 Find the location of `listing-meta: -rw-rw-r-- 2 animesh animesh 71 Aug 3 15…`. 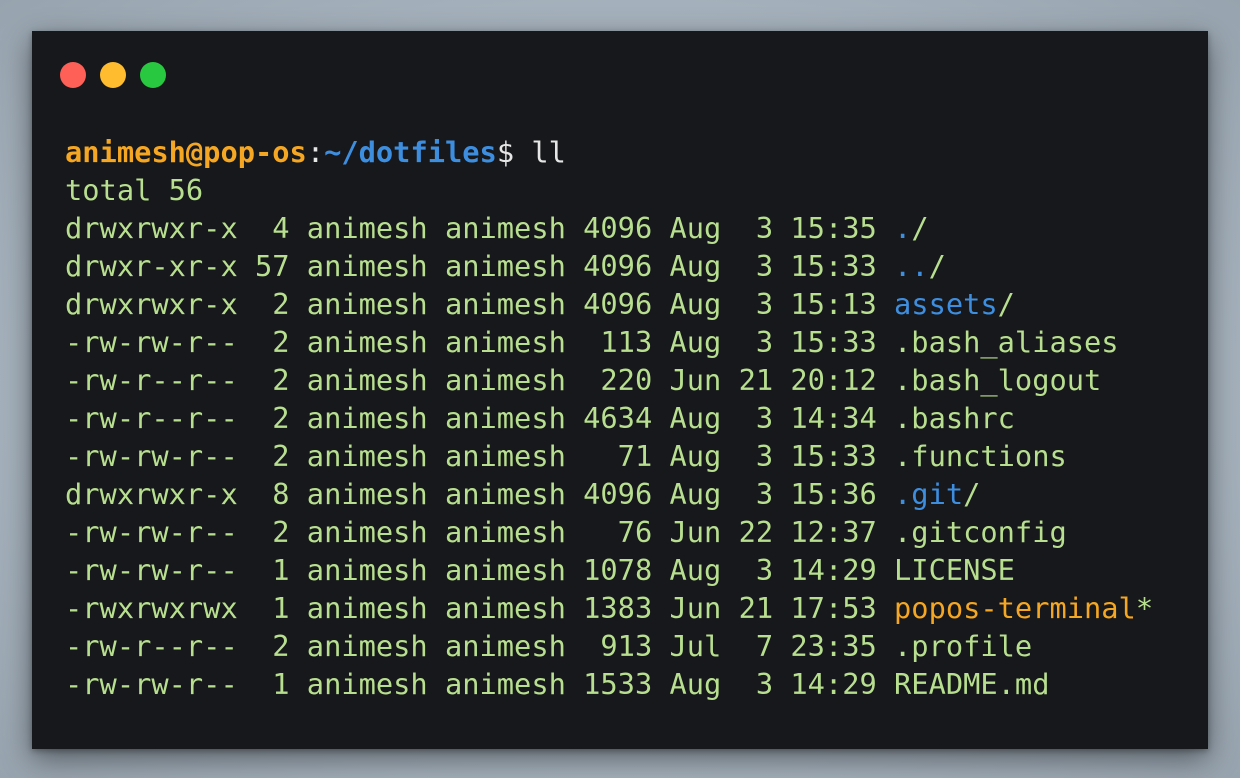

listing-meta: -rw-rw-r-- 2 animesh animesh 71 Aug 3 15… is located at coordinates (480, 456).